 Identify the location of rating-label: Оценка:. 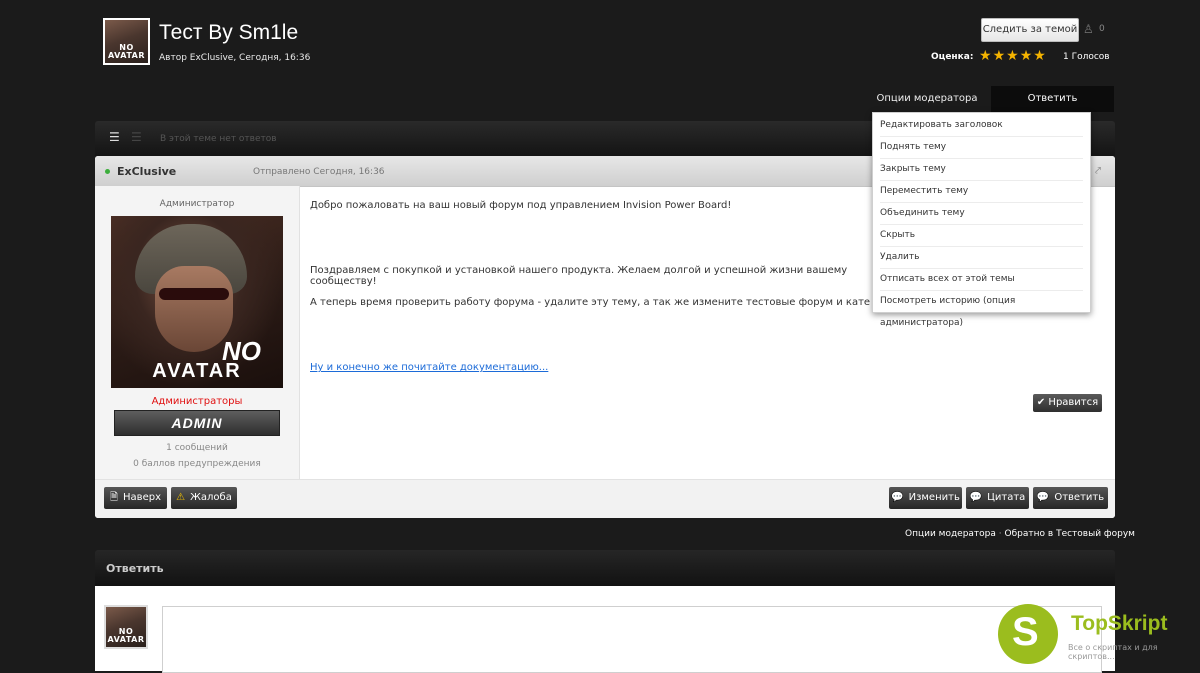
(952, 57).